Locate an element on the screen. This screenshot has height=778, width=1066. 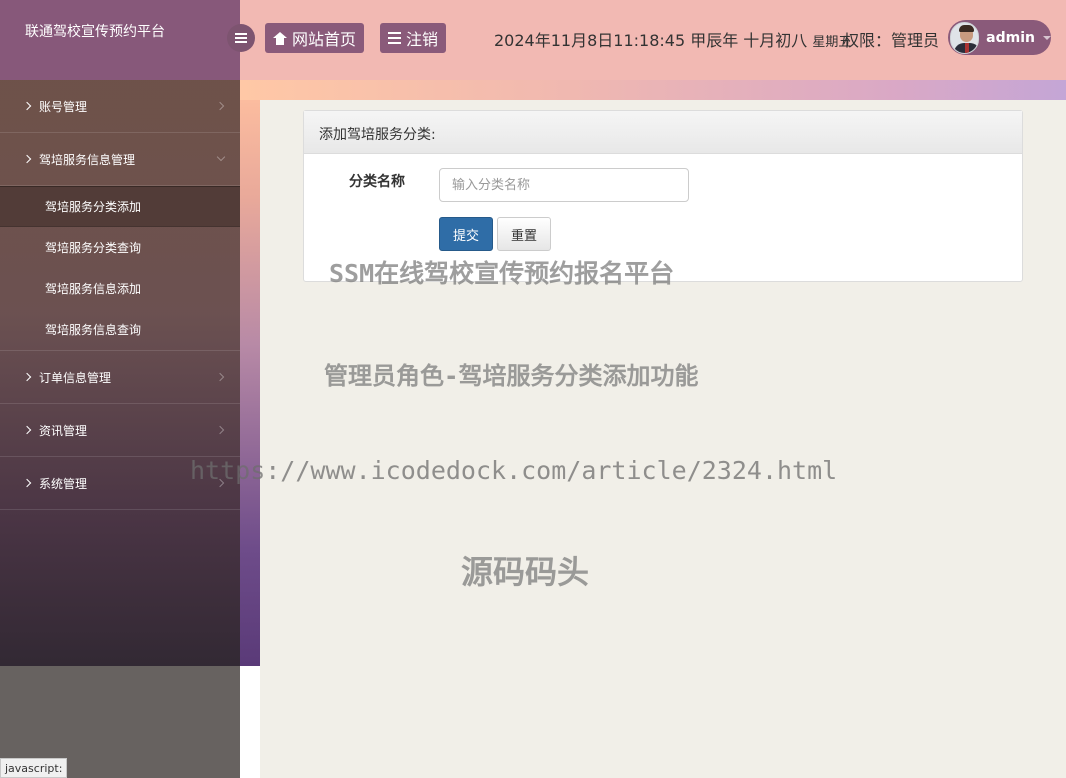
home-button-label: 网站首页 is located at coordinates (324, 39).